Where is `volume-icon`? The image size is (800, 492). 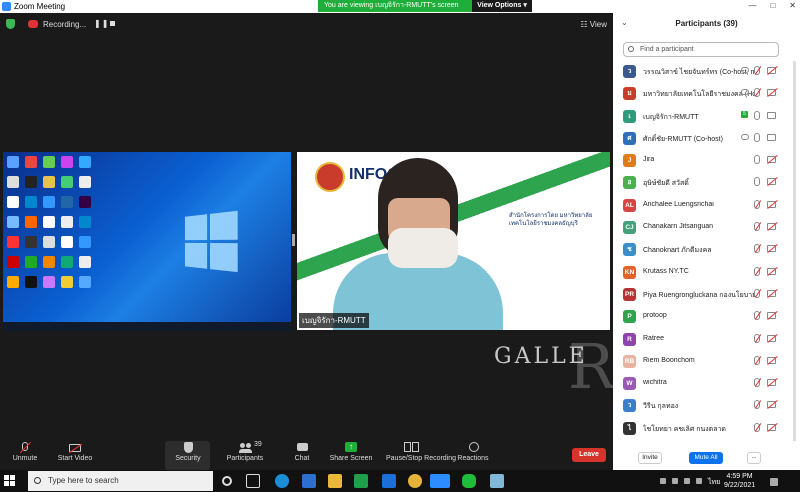
volume-icon is located at coordinates (699, 481).